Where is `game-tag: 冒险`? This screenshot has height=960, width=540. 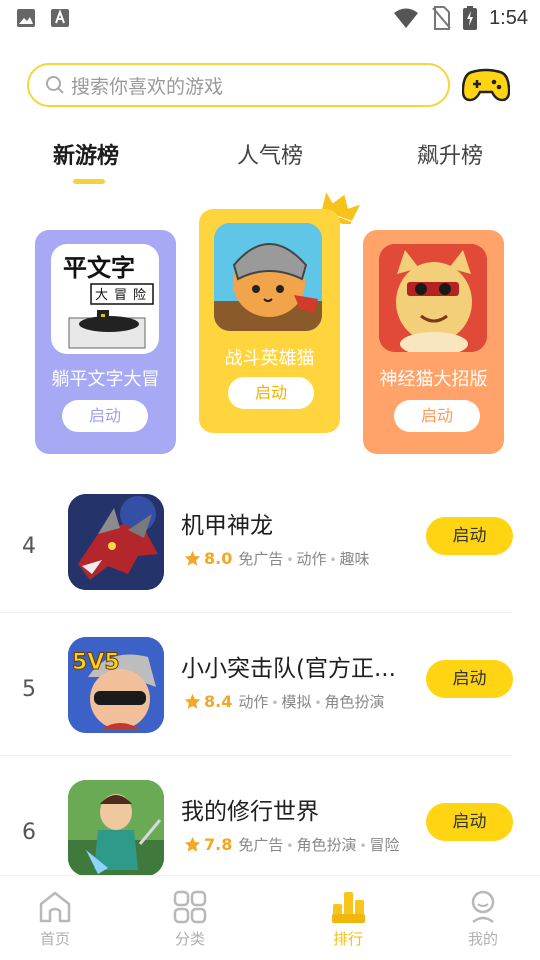 game-tag: 冒险 is located at coordinates (378, 844).